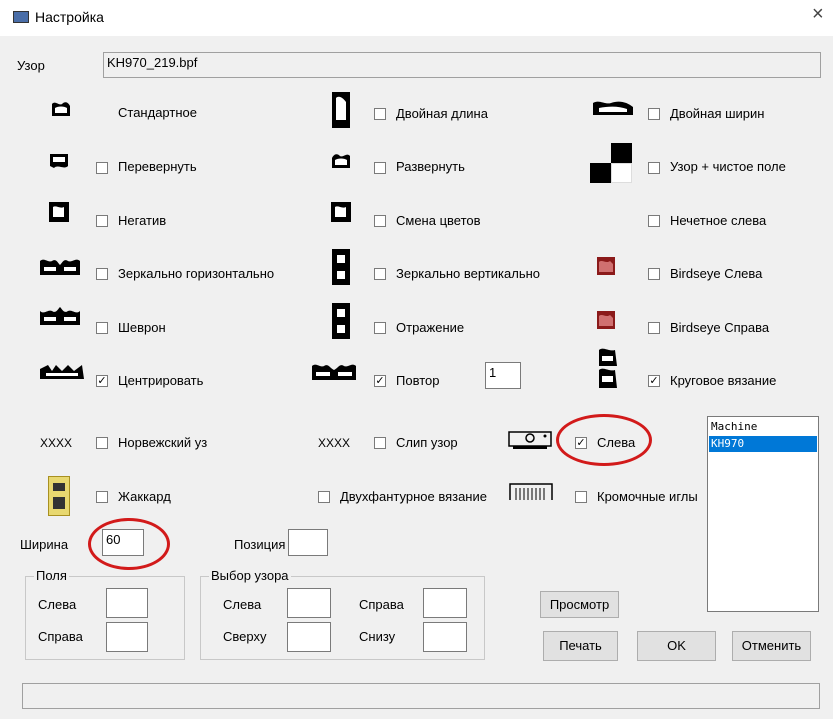 Image resolution: width=833 pixels, height=719 pixels. Describe the element at coordinates (728, 166) in the screenshot. I see `option-pattern-blank-label: Узор + чистое поле` at that location.